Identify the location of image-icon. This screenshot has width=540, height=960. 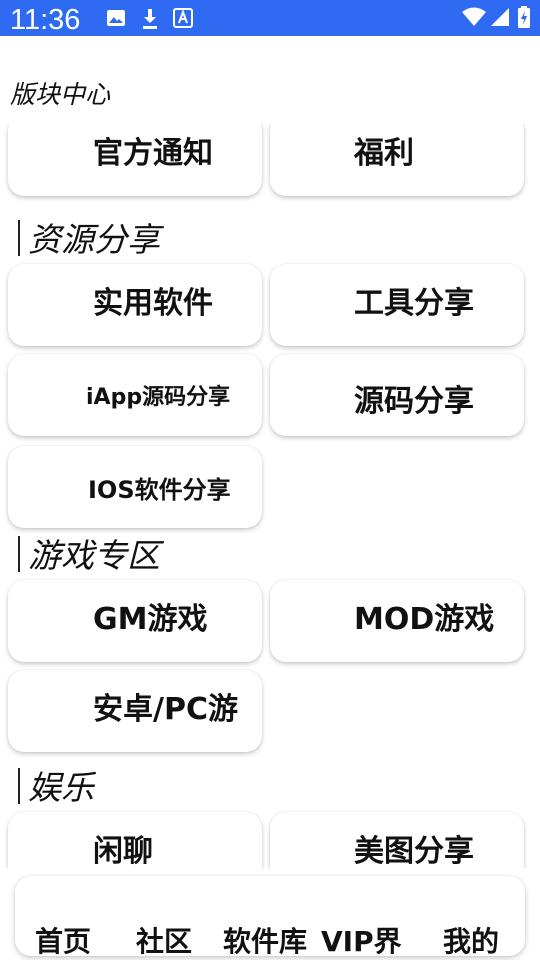
(116, 20).